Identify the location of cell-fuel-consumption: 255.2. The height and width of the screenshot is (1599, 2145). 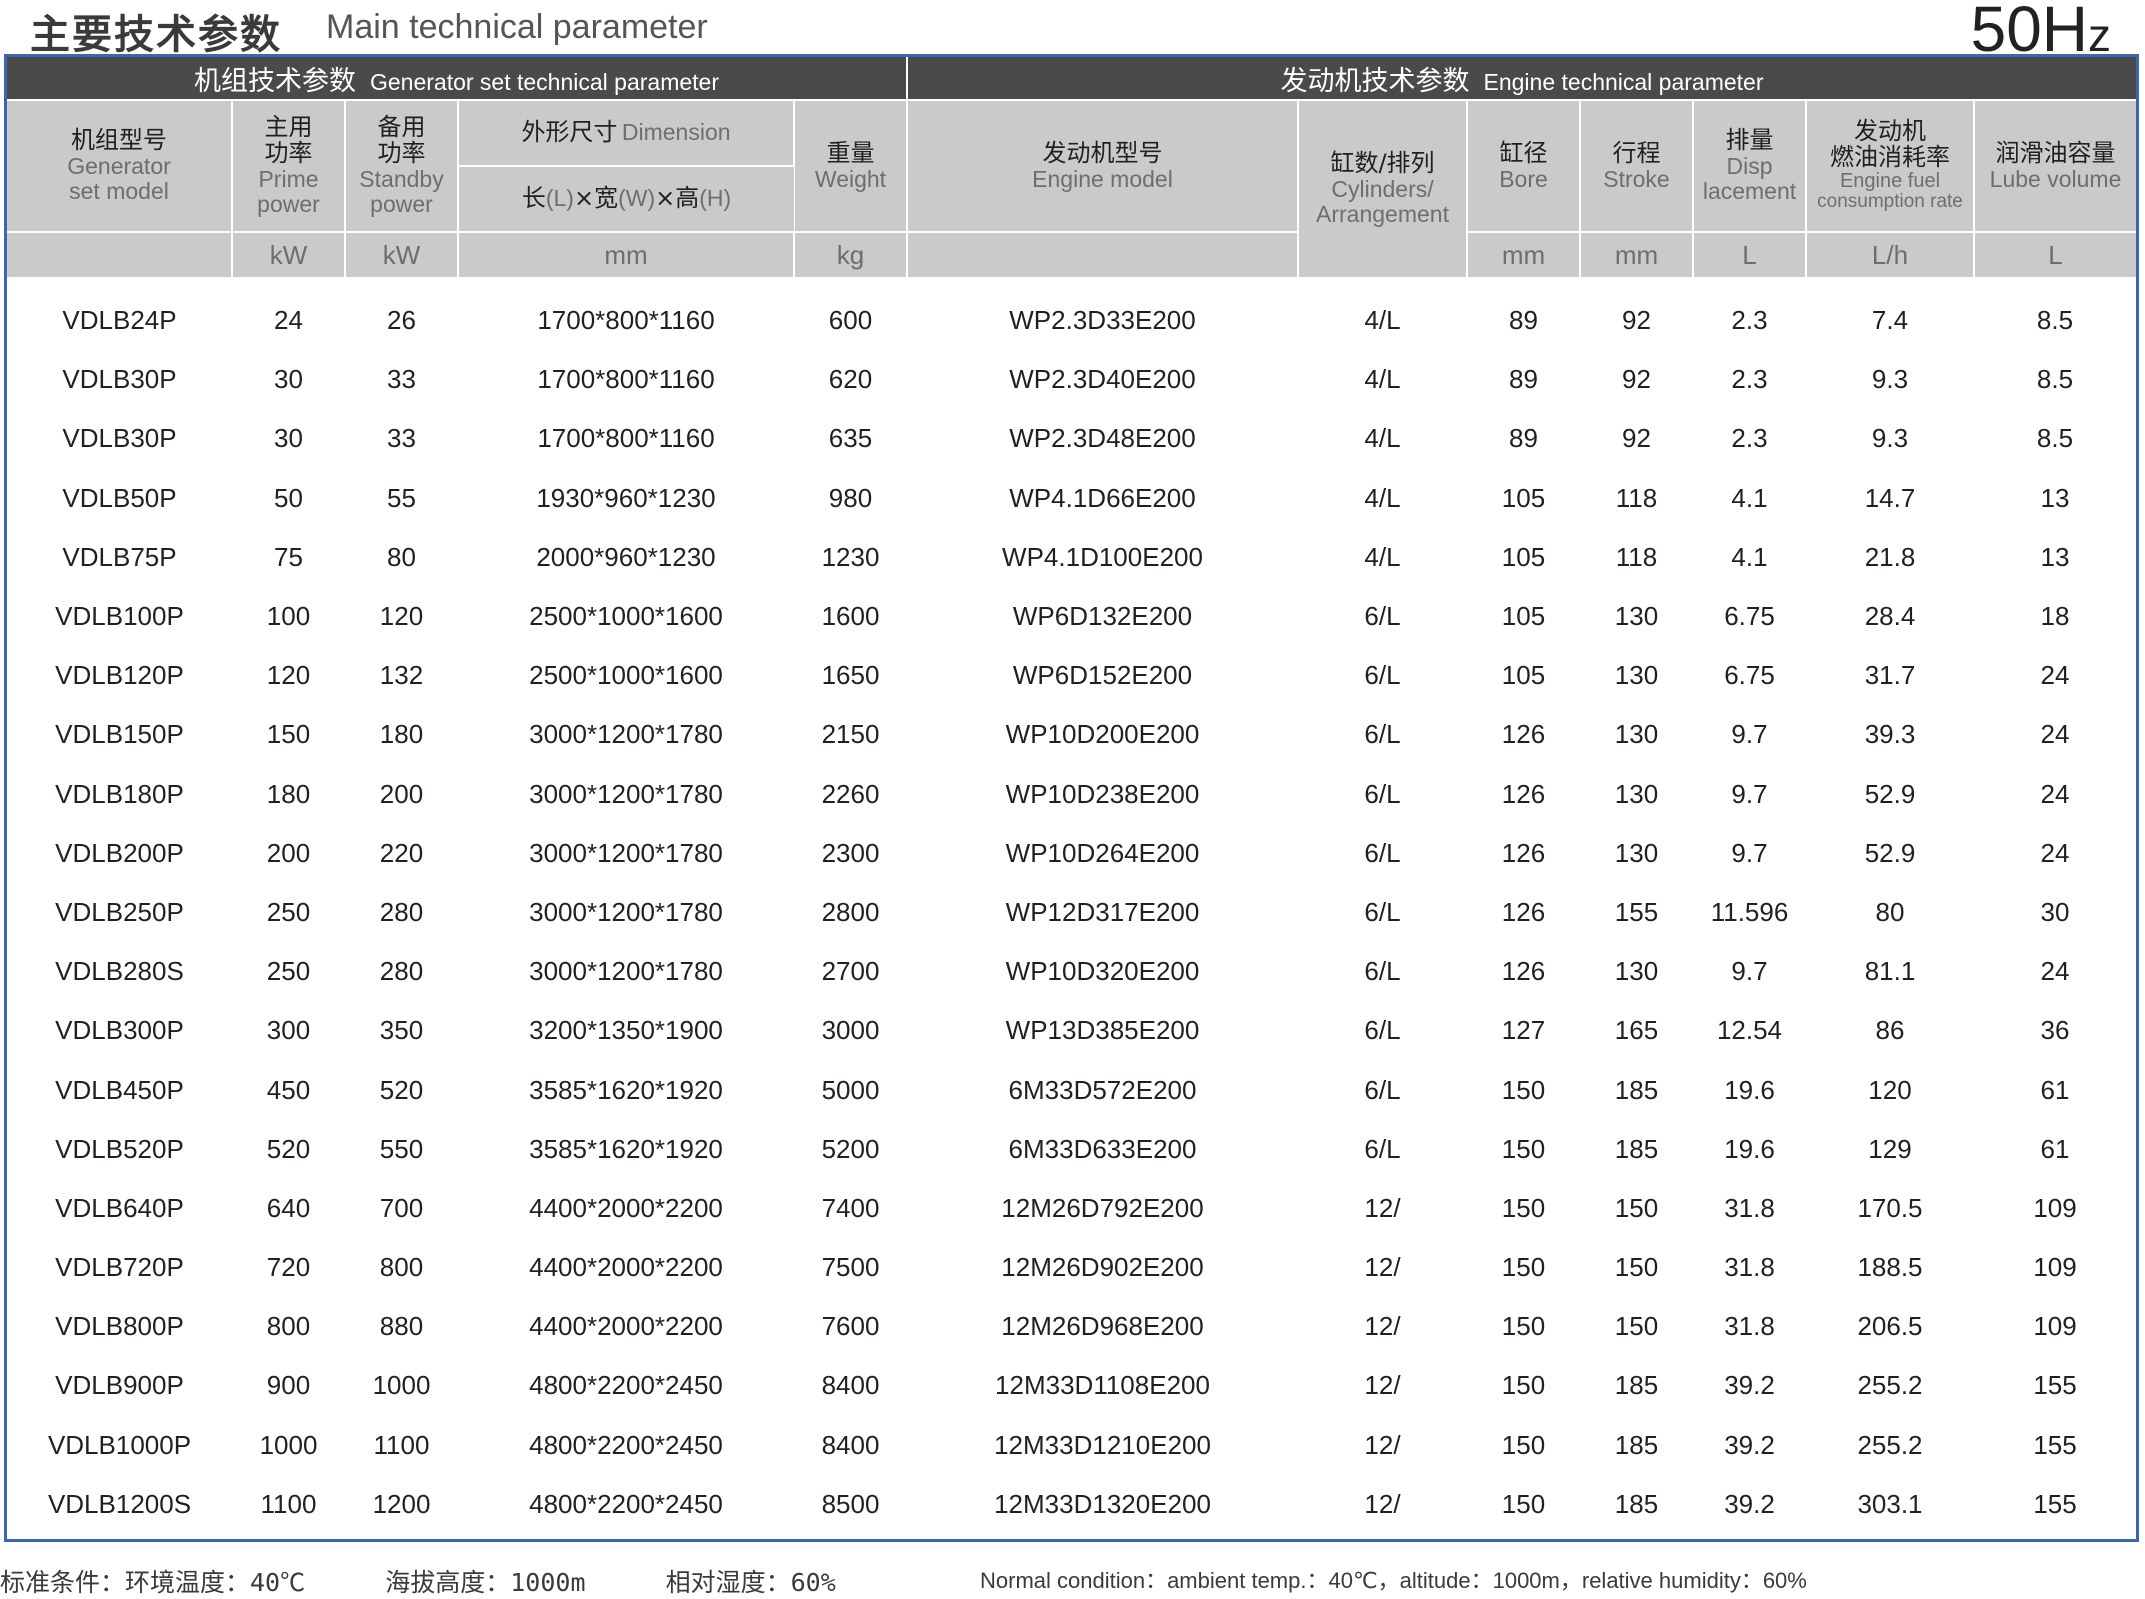
(1890, 1385).